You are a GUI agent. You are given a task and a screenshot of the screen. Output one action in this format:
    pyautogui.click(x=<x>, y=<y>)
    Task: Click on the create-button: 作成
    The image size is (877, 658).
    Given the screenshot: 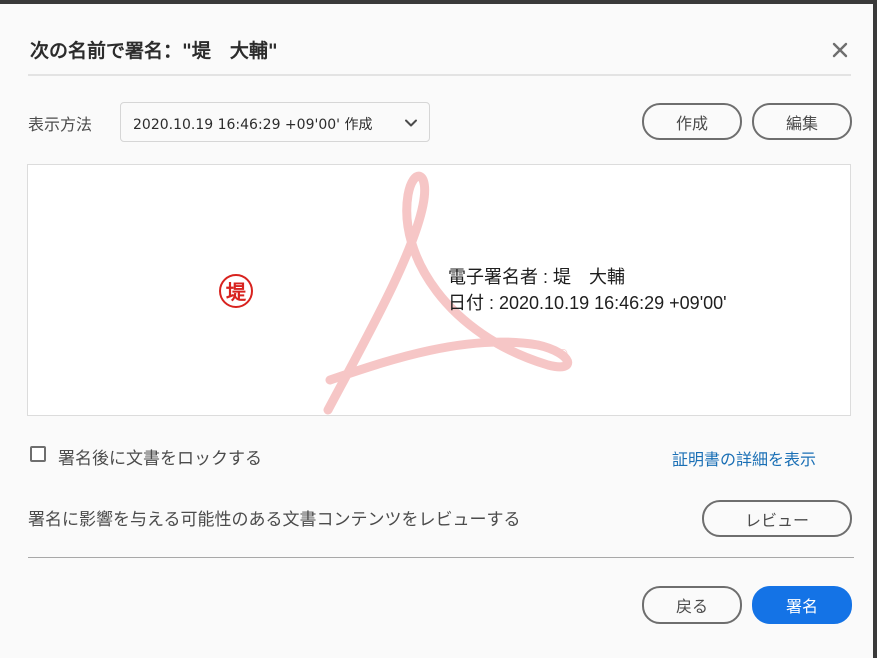 What is the action you would take?
    pyautogui.click(x=692, y=121)
    